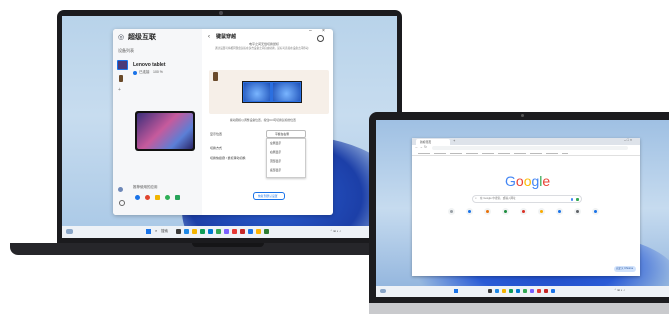  Describe the element at coordinates (149, 65) in the screenshot. I see `device-name: Lenovo tablet` at that location.